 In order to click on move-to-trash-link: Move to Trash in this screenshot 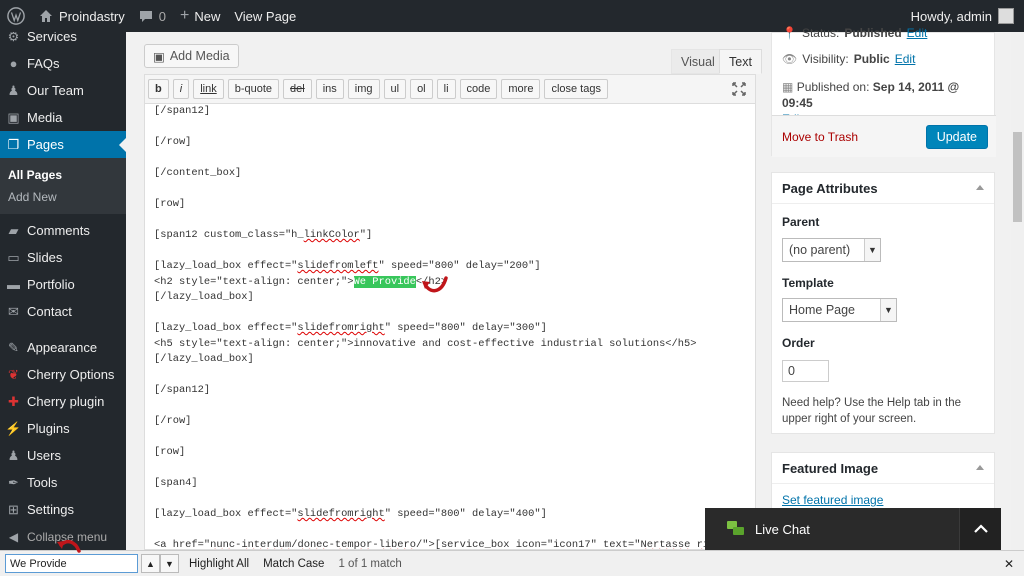, I will do `click(820, 137)`.